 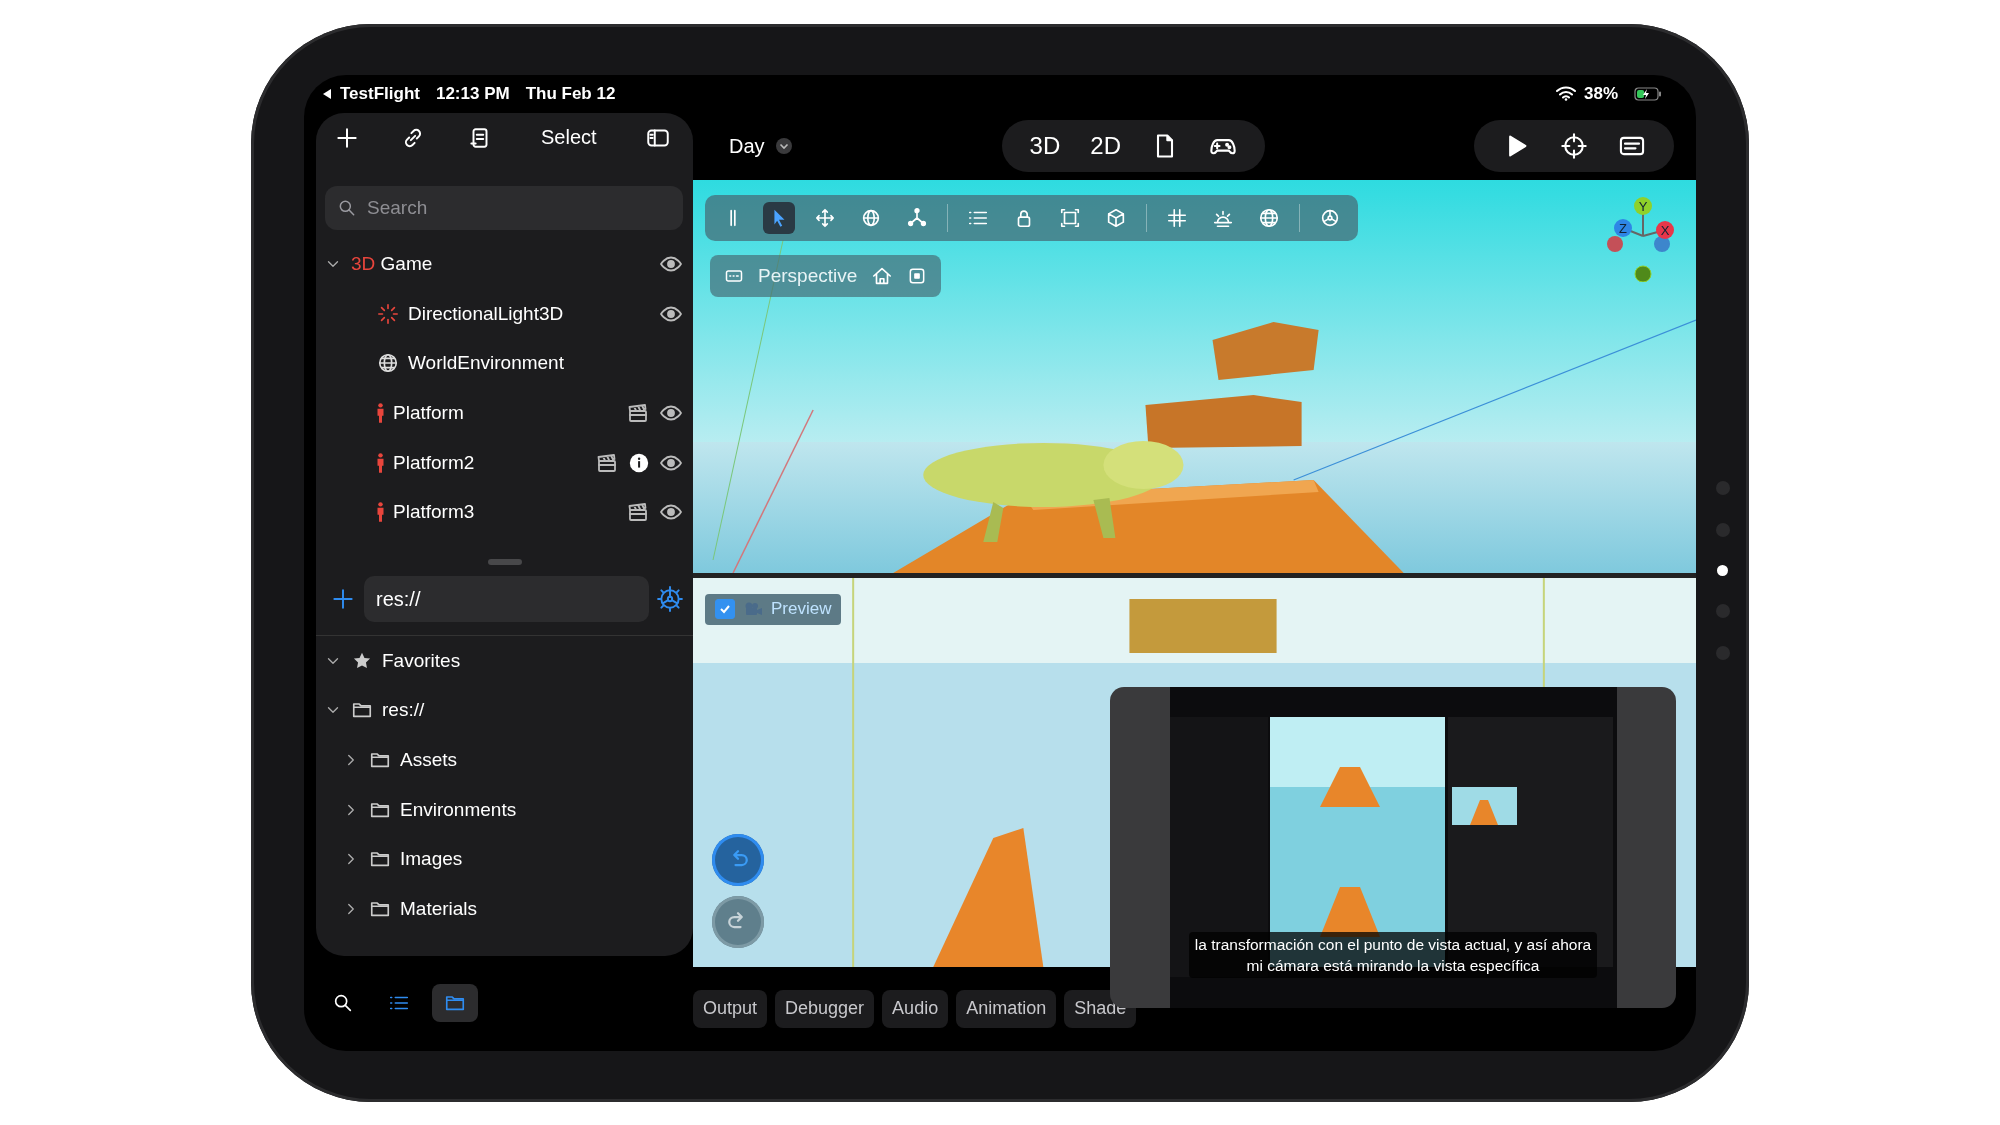 I want to click on gear-icon, so click(x=670, y=599).